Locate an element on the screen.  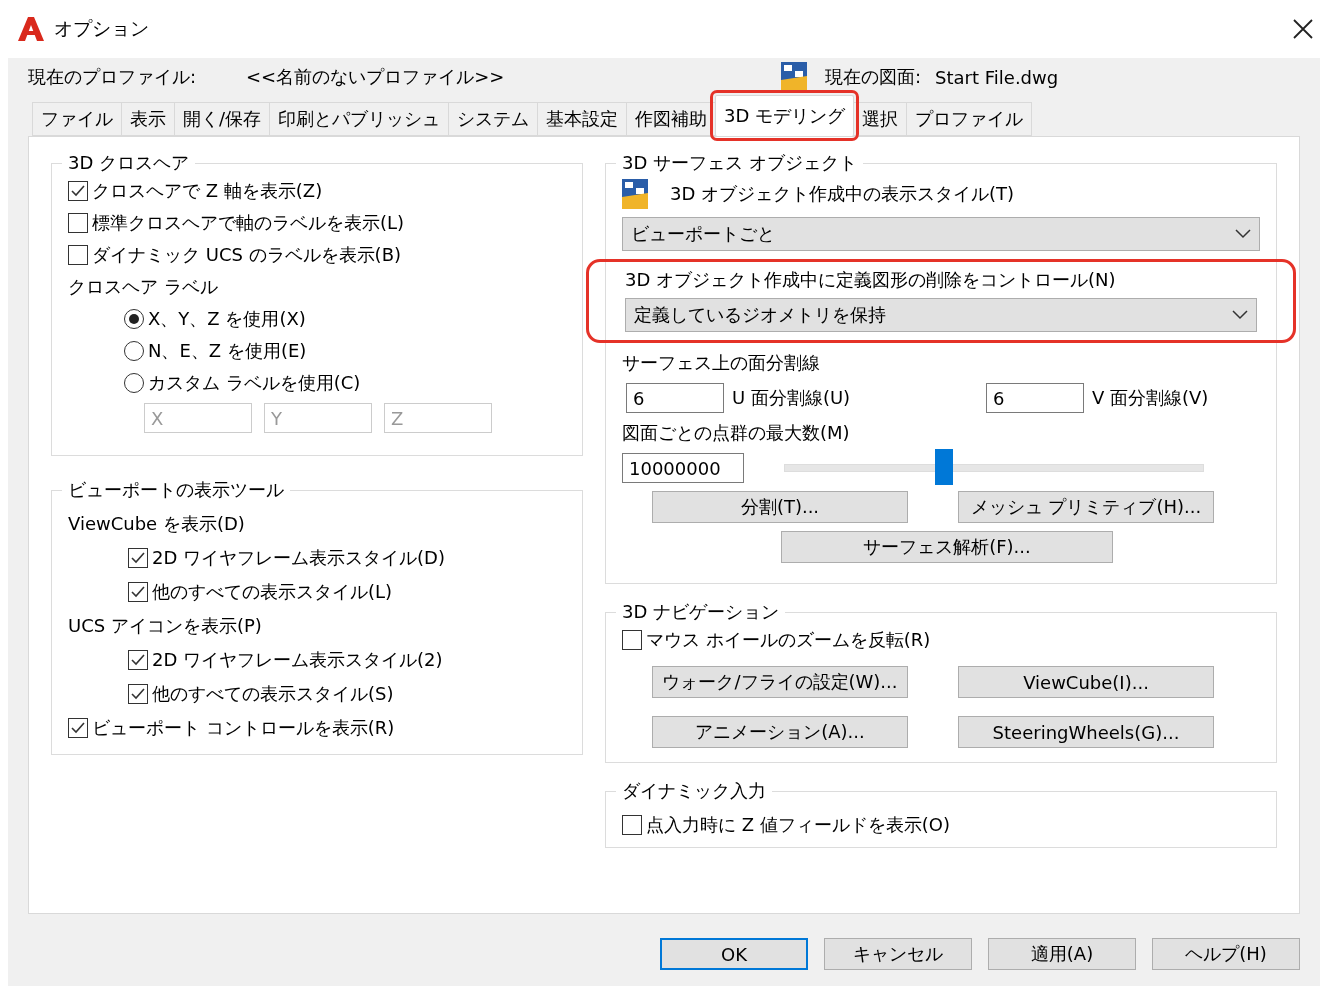
tab: 選択 is located at coordinates (880, 119).